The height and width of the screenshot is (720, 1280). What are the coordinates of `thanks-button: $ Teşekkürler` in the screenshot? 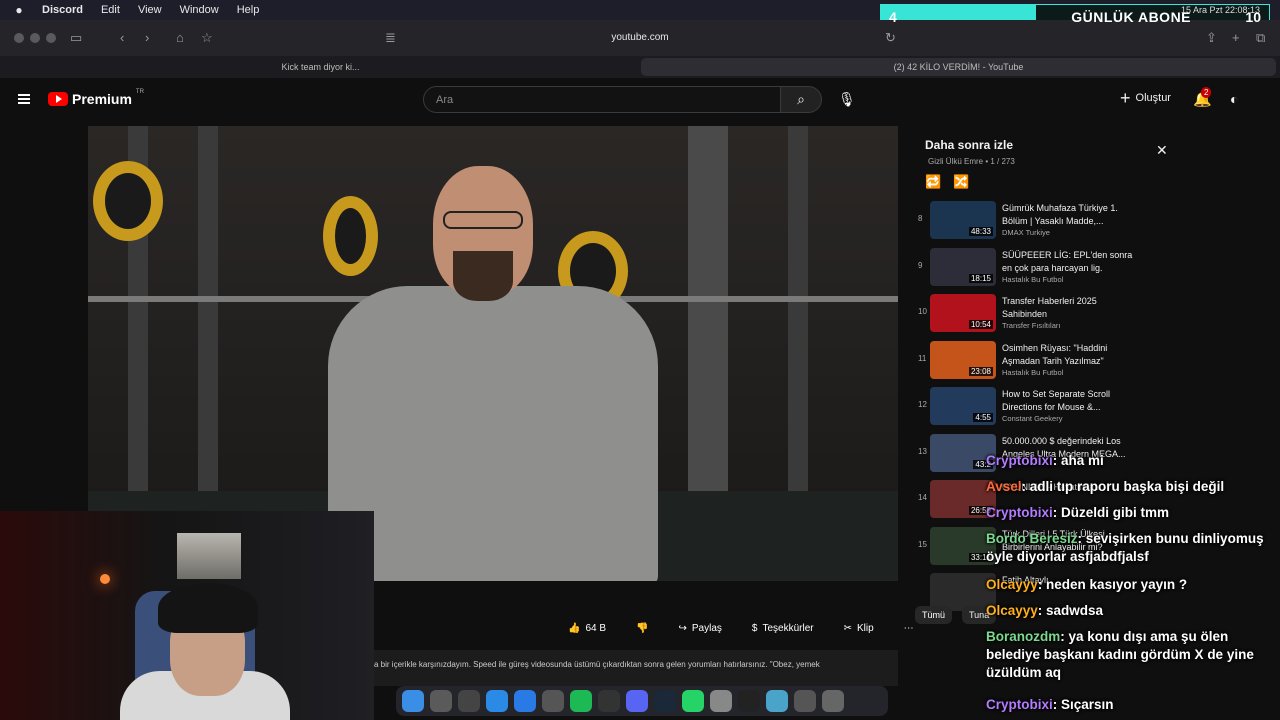 It's located at (783, 628).